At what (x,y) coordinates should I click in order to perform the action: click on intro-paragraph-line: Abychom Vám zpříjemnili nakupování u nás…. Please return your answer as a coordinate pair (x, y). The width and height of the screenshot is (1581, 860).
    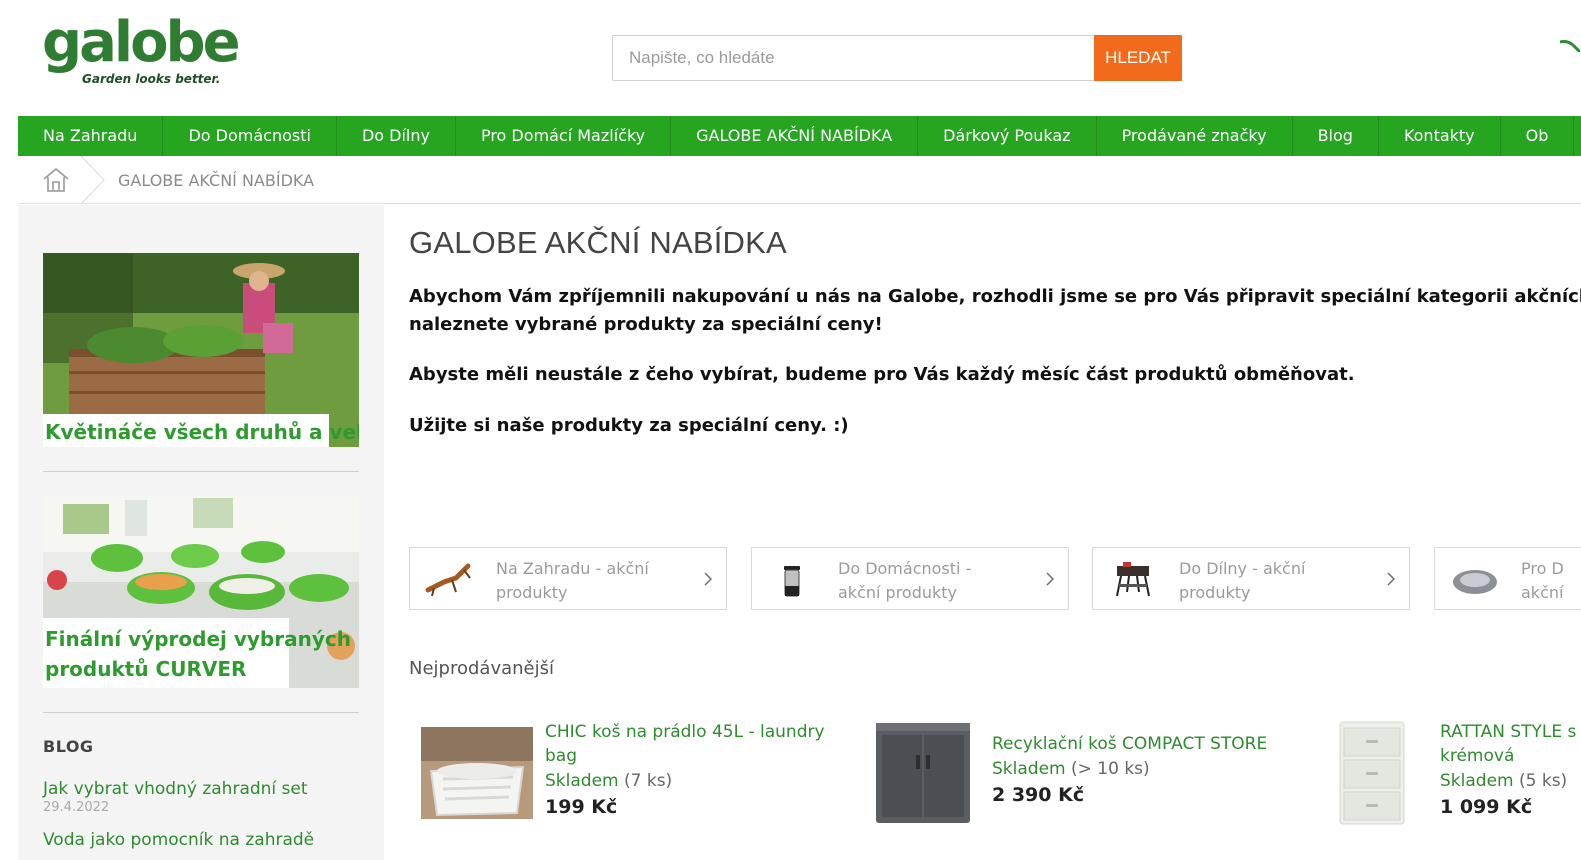
    Looking at the image, I should click on (995, 296).